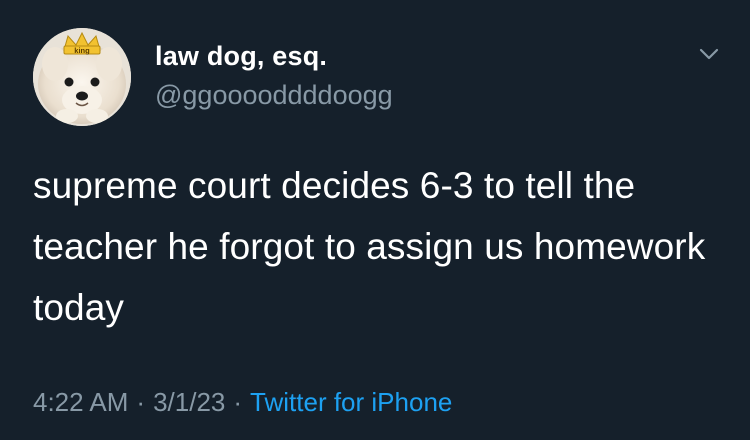  I want to click on crowned-dog-avatar-icon: king, so click(82, 77).